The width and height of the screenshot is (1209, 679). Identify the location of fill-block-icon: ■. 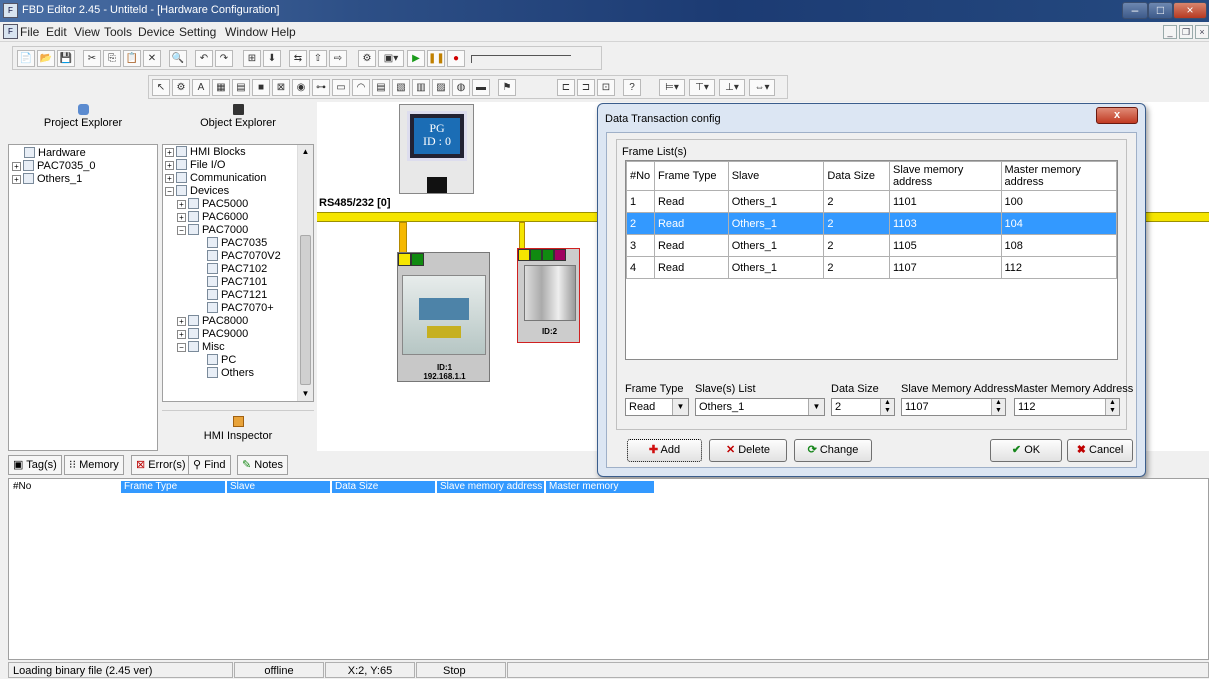
(261, 87).